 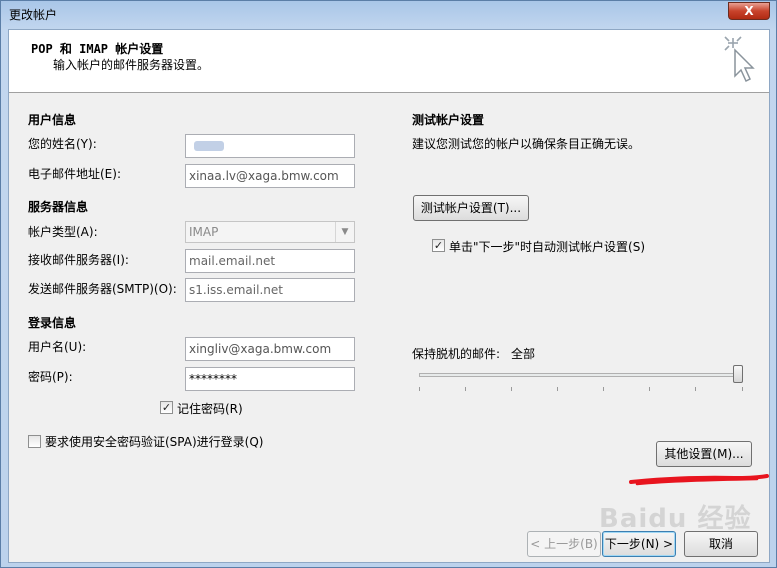 I want to click on outgoing-server-input: s1.iss.email.net, so click(x=270, y=290).